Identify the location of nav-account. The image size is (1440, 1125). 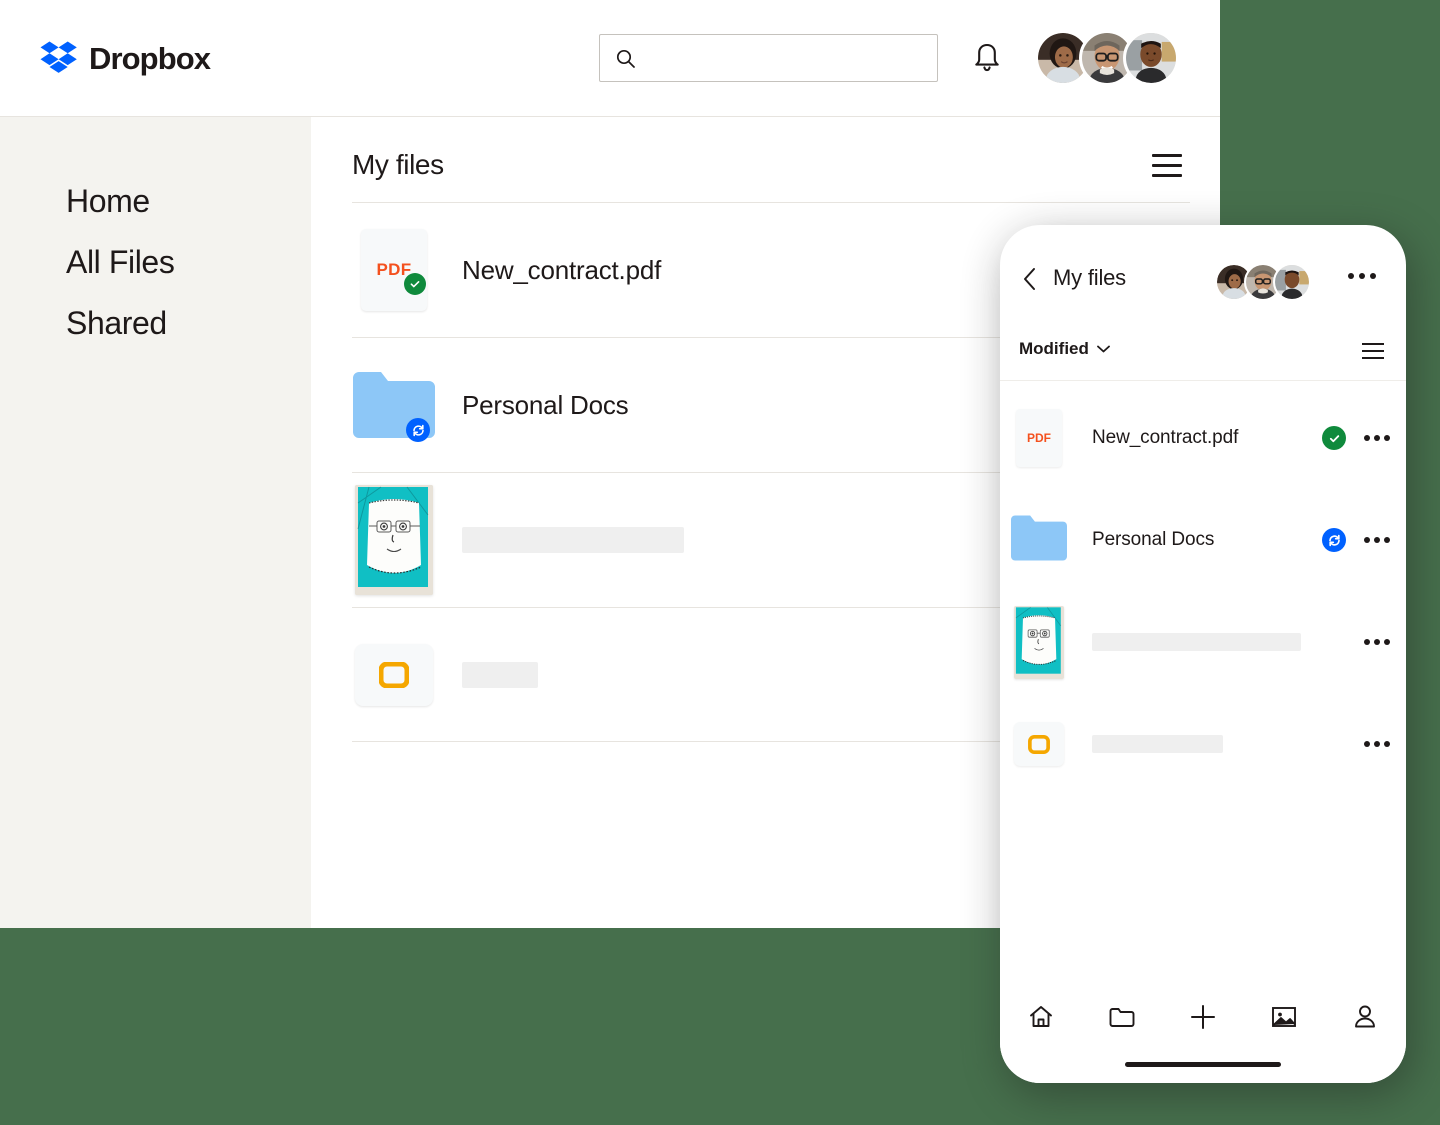
(1365, 1019).